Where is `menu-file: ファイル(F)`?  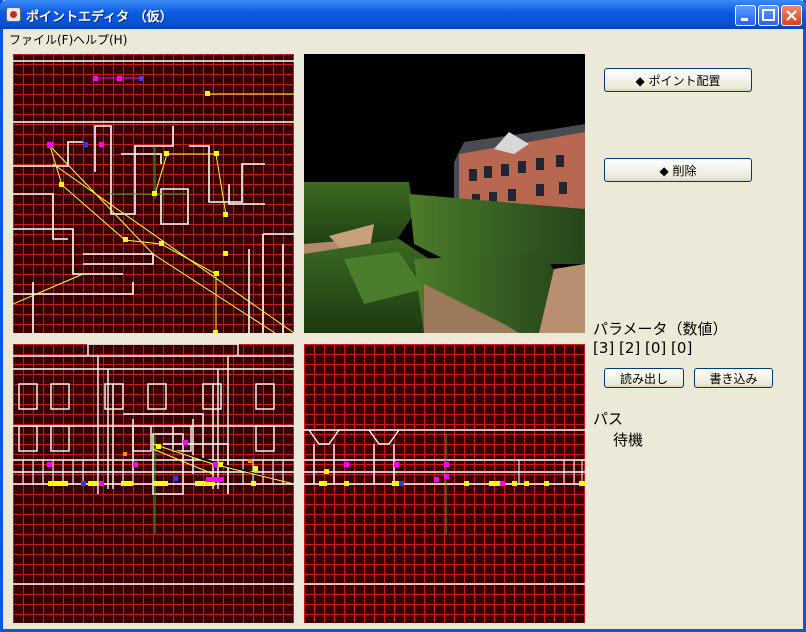 menu-file: ファイル(F) is located at coordinates (41, 39).